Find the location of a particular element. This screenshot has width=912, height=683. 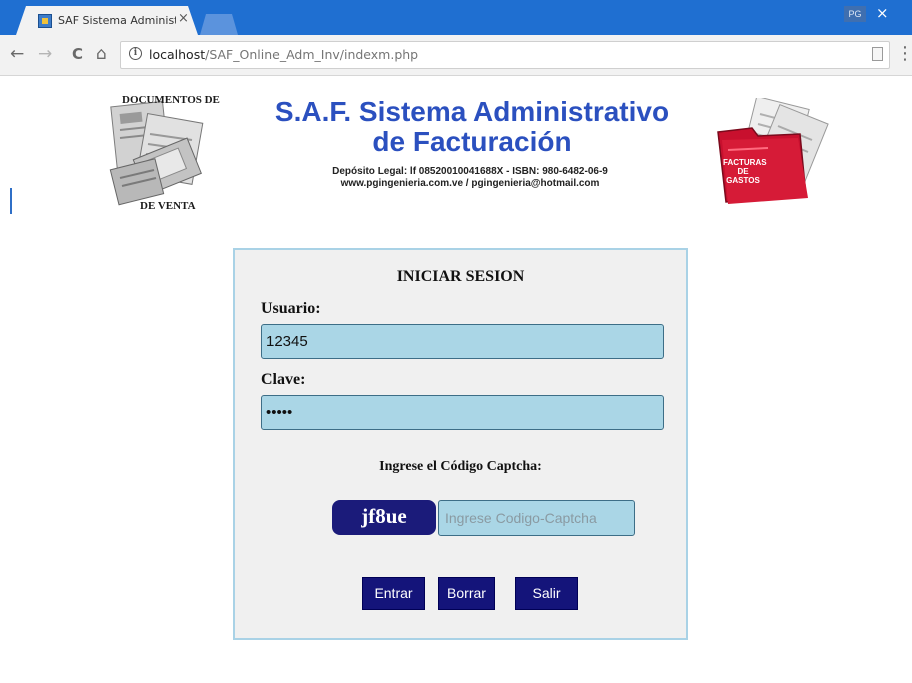

captcha-label: Ingrese el Código Captcha: is located at coordinates (460, 466).